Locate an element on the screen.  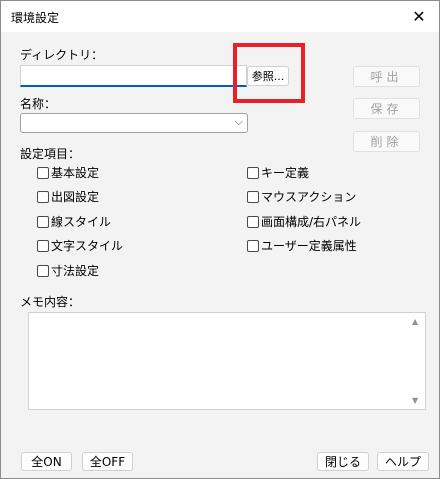
checkbox-label: 基本設定 is located at coordinates (75, 173).